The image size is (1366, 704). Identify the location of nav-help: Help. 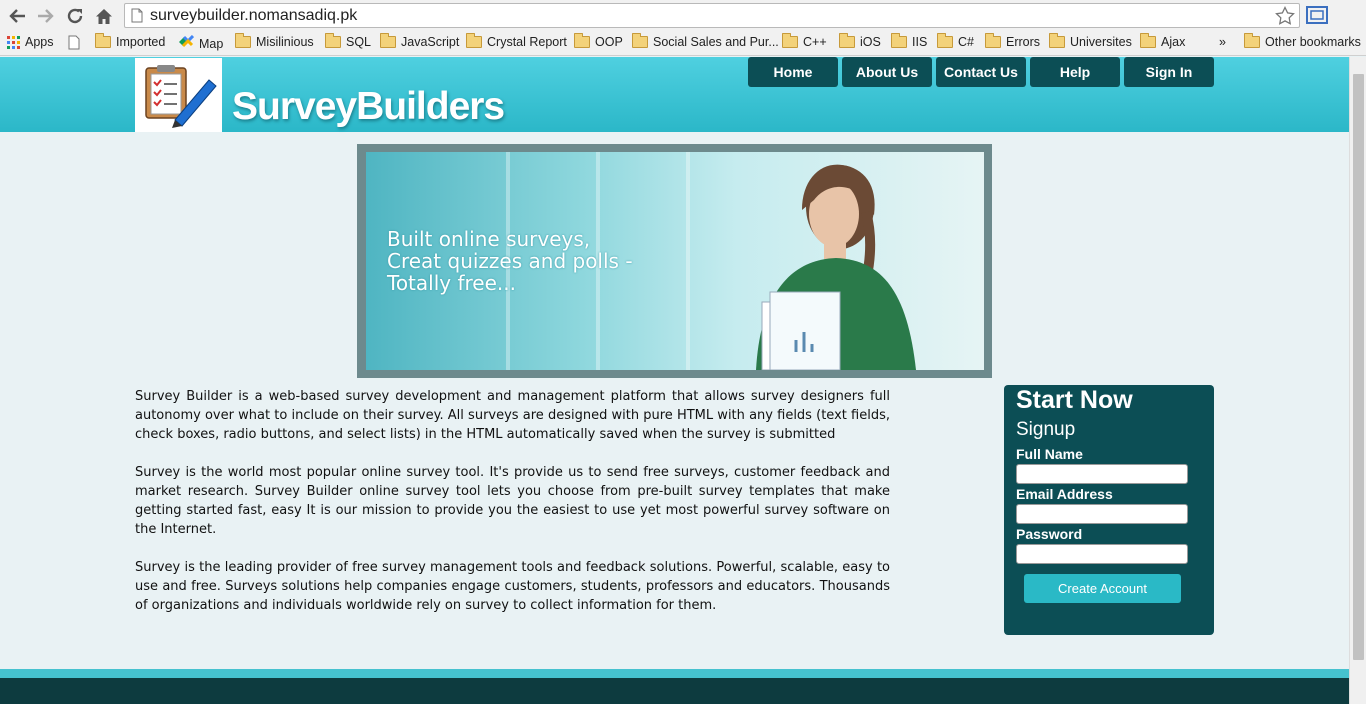
(1075, 72).